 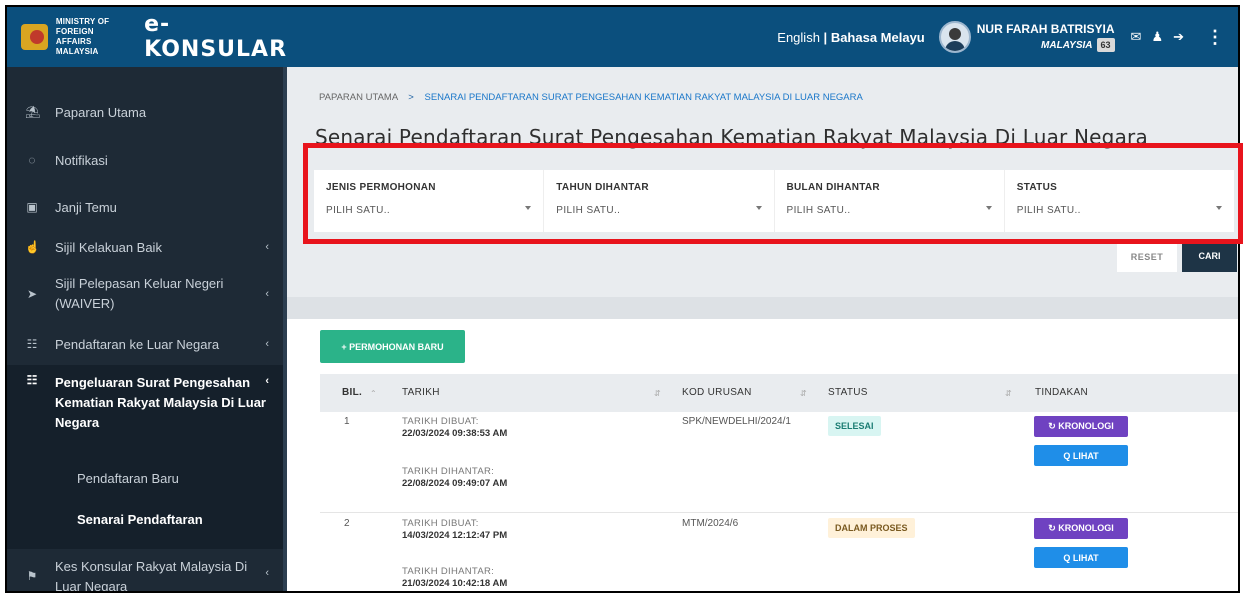 I want to click on logout-icon: ➔, so click(x=1178, y=37).